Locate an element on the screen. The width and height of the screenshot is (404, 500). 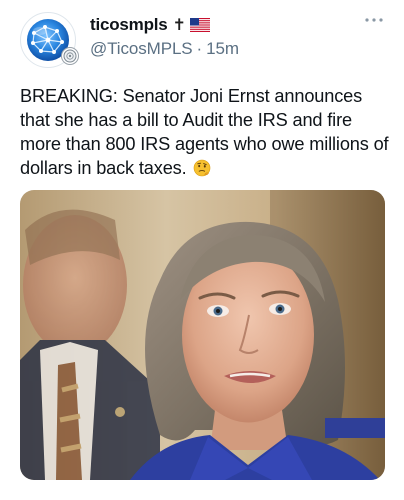
display-name: ticosmpls is located at coordinates (129, 25).